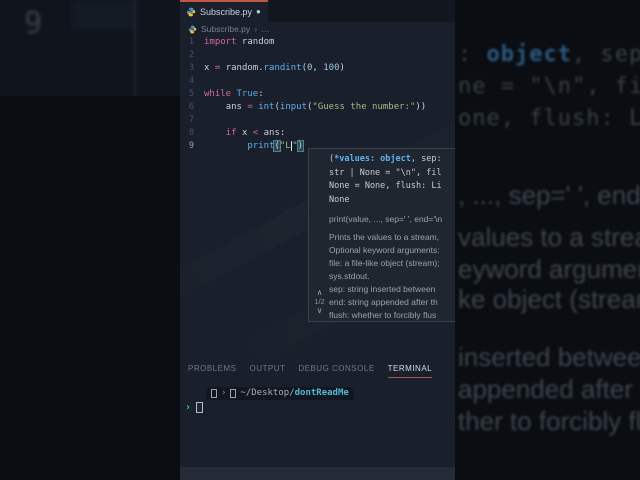 This screenshot has width=640, height=480. I want to click on signature-pager: ∧ 1/2 ∨, so click(319, 301).